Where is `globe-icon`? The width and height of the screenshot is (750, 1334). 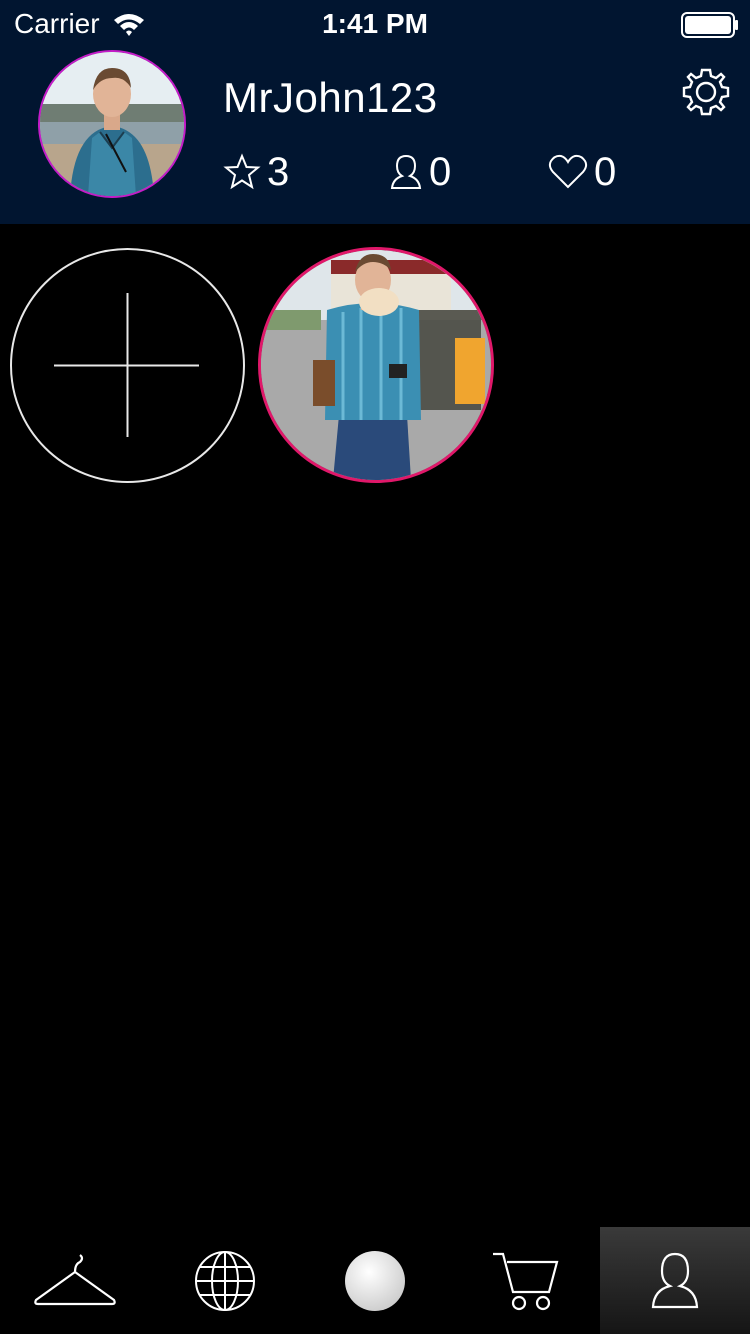 globe-icon is located at coordinates (225, 1280).